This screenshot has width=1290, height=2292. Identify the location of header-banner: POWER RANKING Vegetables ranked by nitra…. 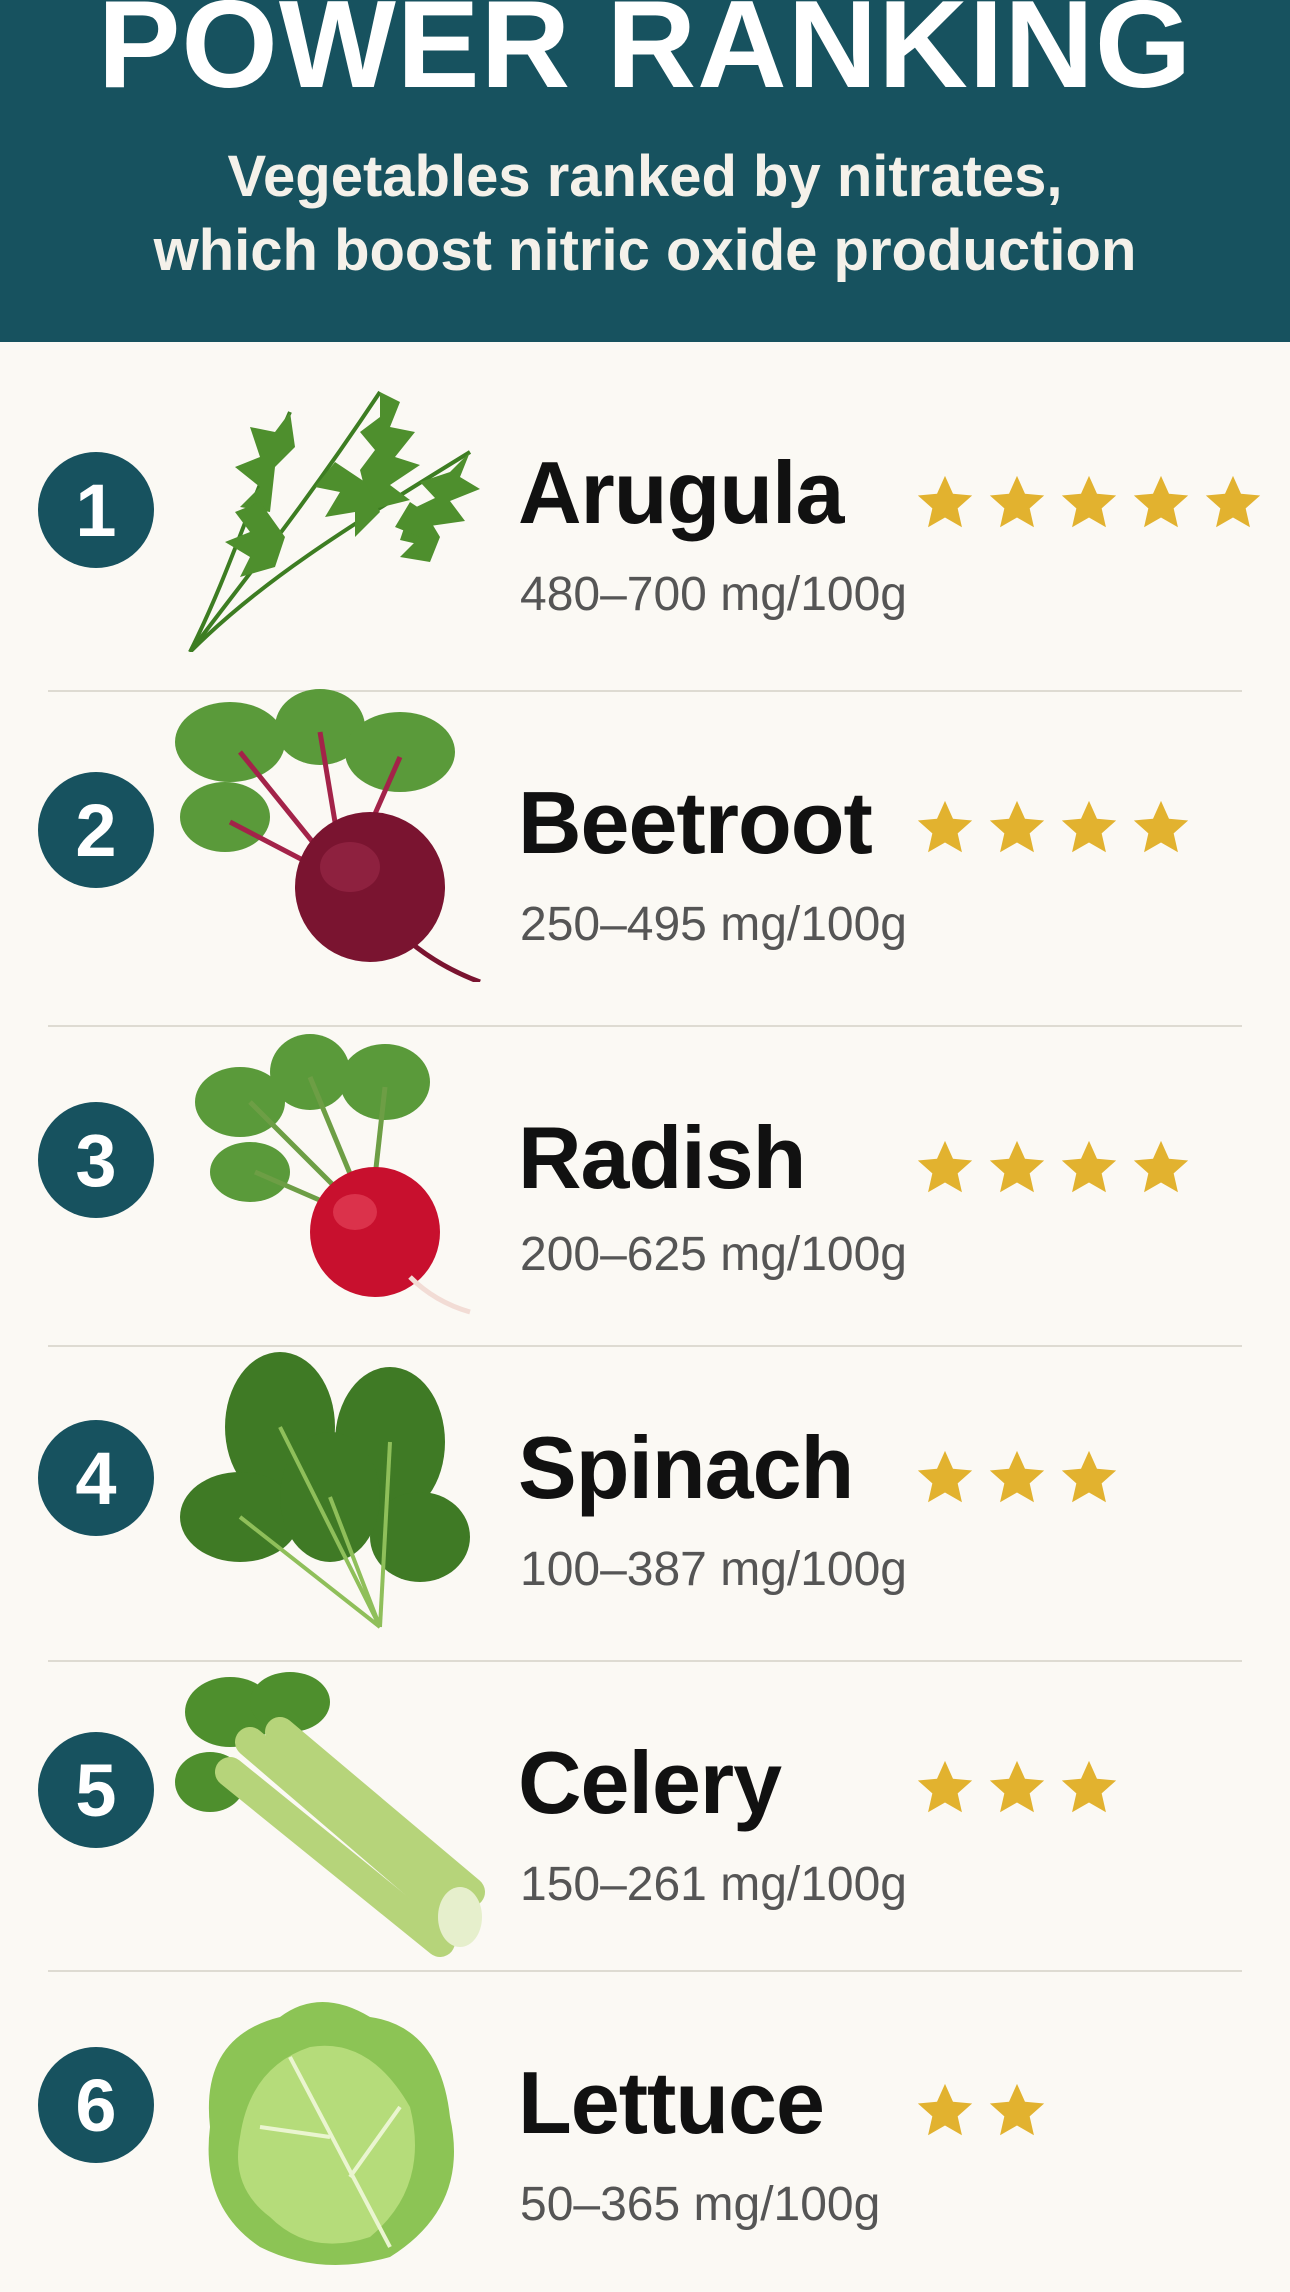
(645, 171).